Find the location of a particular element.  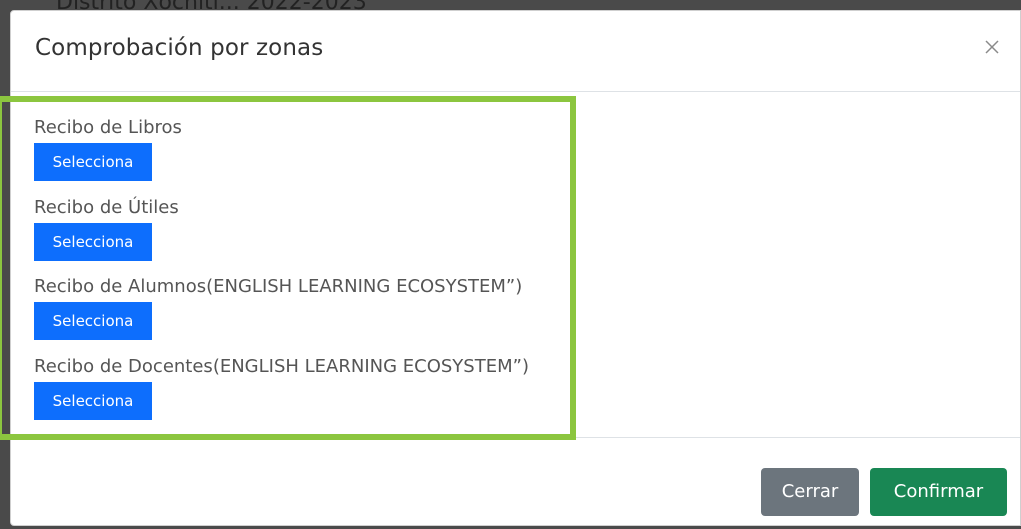

confirm-button: Confirmar is located at coordinates (938, 492).